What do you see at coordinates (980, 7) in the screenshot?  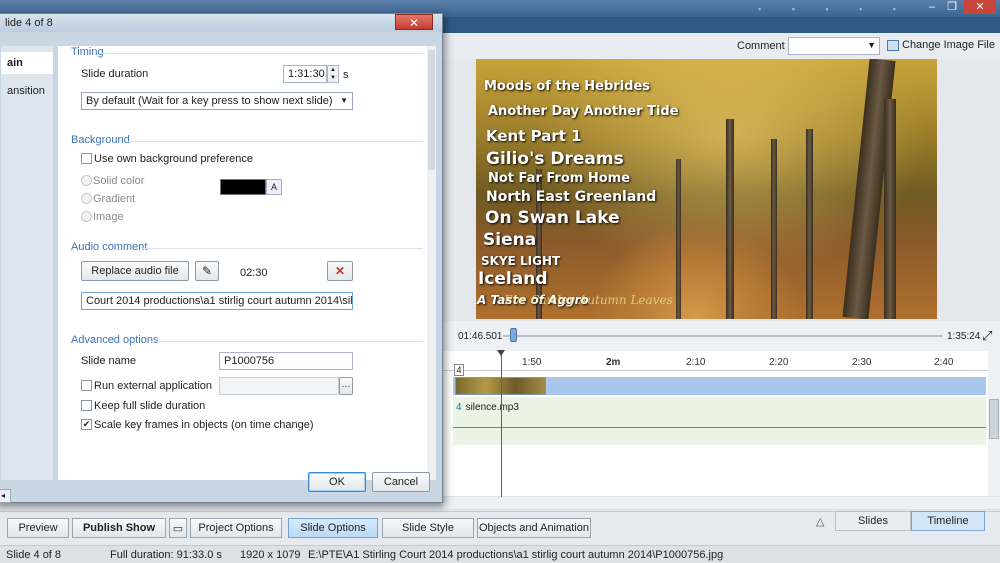 I see `close-app-button: ✕` at bounding box center [980, 7].